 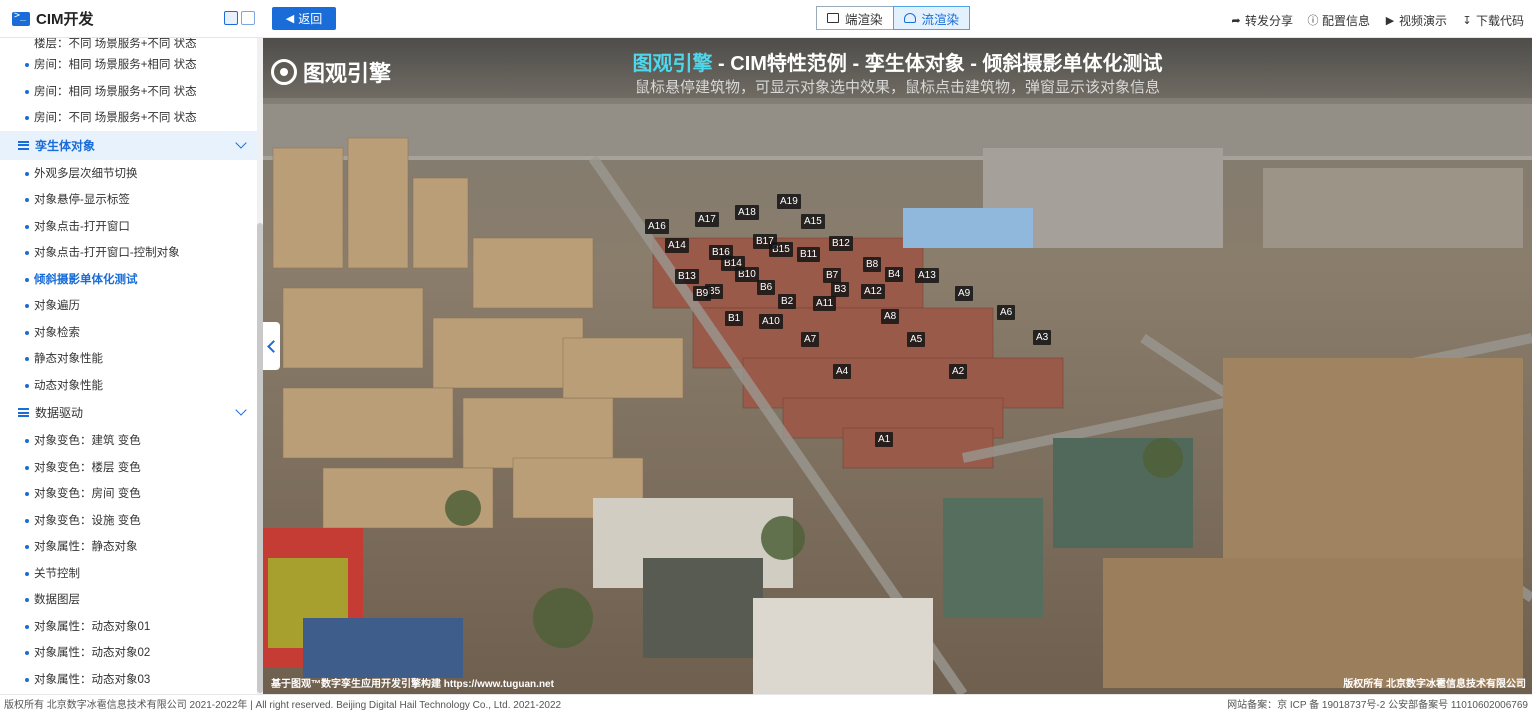 What do you see at coordinates (131, 64) in the screenshot?
I see `sidebar-item: 房间：相同 场景服务+相同 状态` at bounding box center [131, 64].